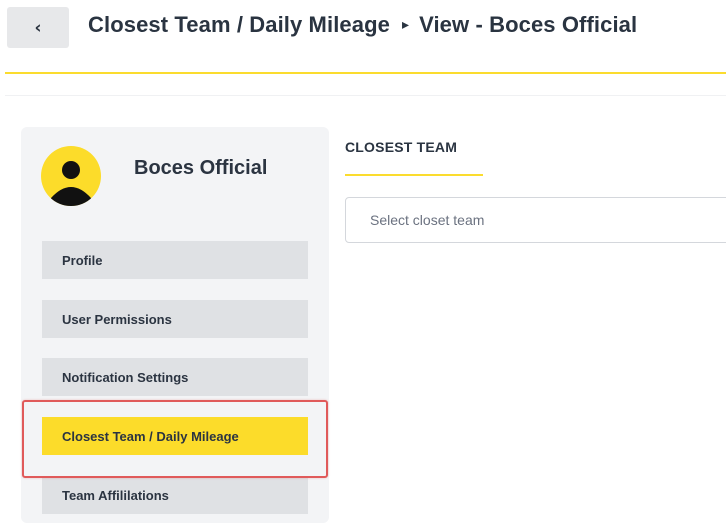 The height and width of the screenshot is (524, 726). I want to click on sidebar-item-user-permissions: User Permissions, so click(175, 319).